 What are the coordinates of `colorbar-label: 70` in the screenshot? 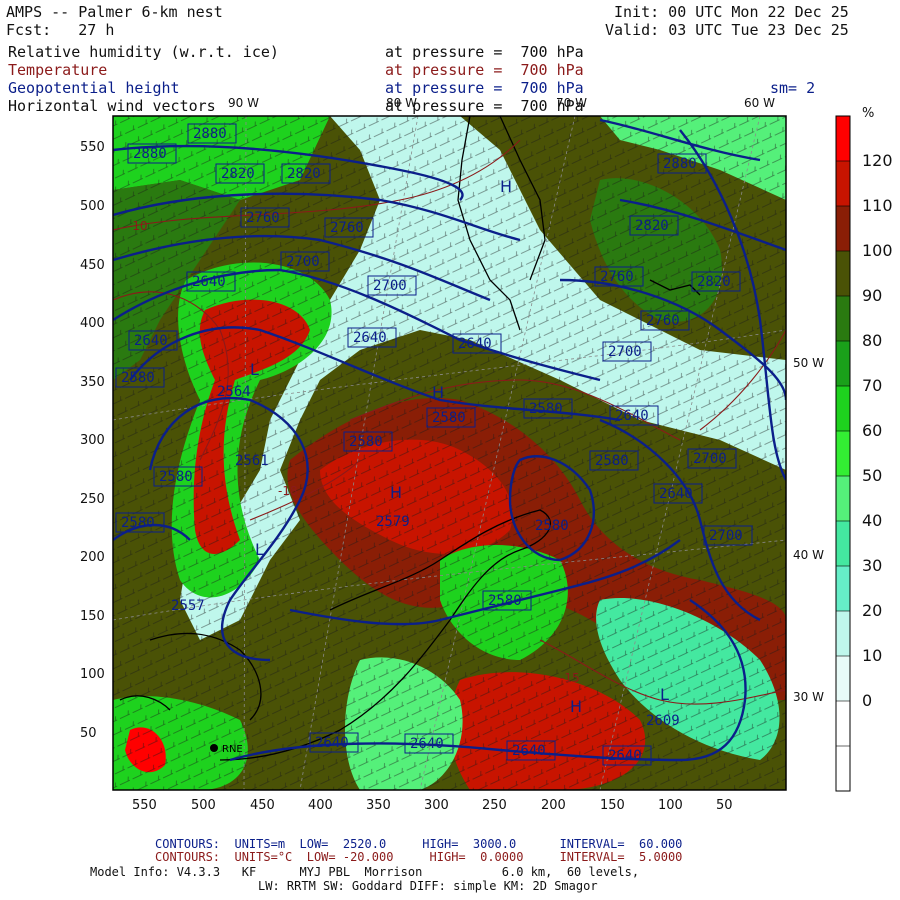 It's located at (872, 385).